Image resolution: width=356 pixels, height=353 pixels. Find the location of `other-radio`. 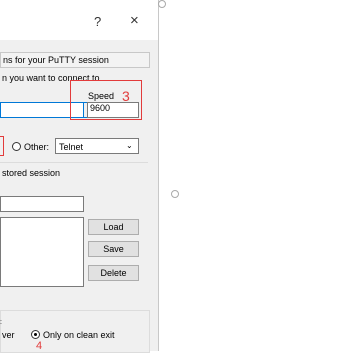

other-radio is located at coordinates (16, 146).